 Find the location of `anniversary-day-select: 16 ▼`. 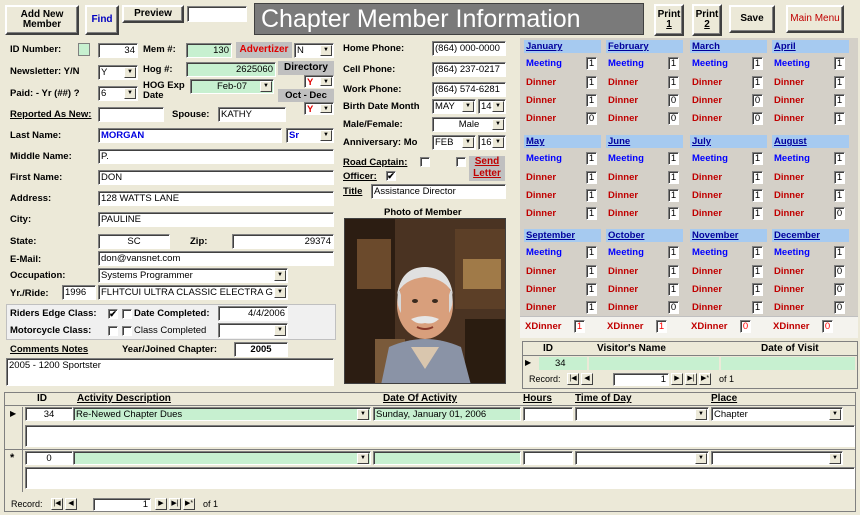

anniversary-day-select: 16 ▼ is located at coordinates (492, 142).